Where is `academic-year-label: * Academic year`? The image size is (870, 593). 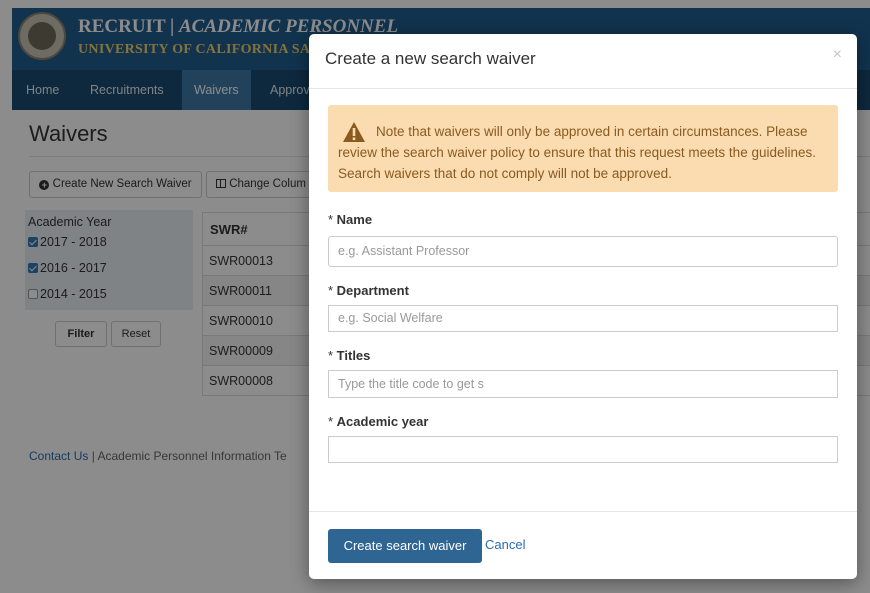 academic-year-label: * Academic year is located at coordinates (378, 421).